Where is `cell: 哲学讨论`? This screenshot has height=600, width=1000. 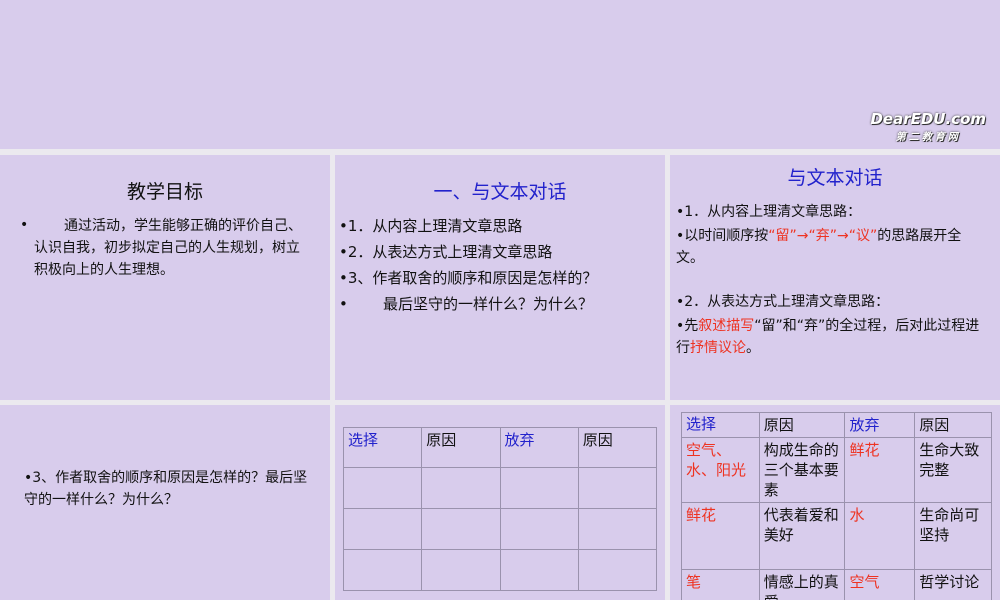
cell: 哲学讨论 is located at coordinates (953, 584).